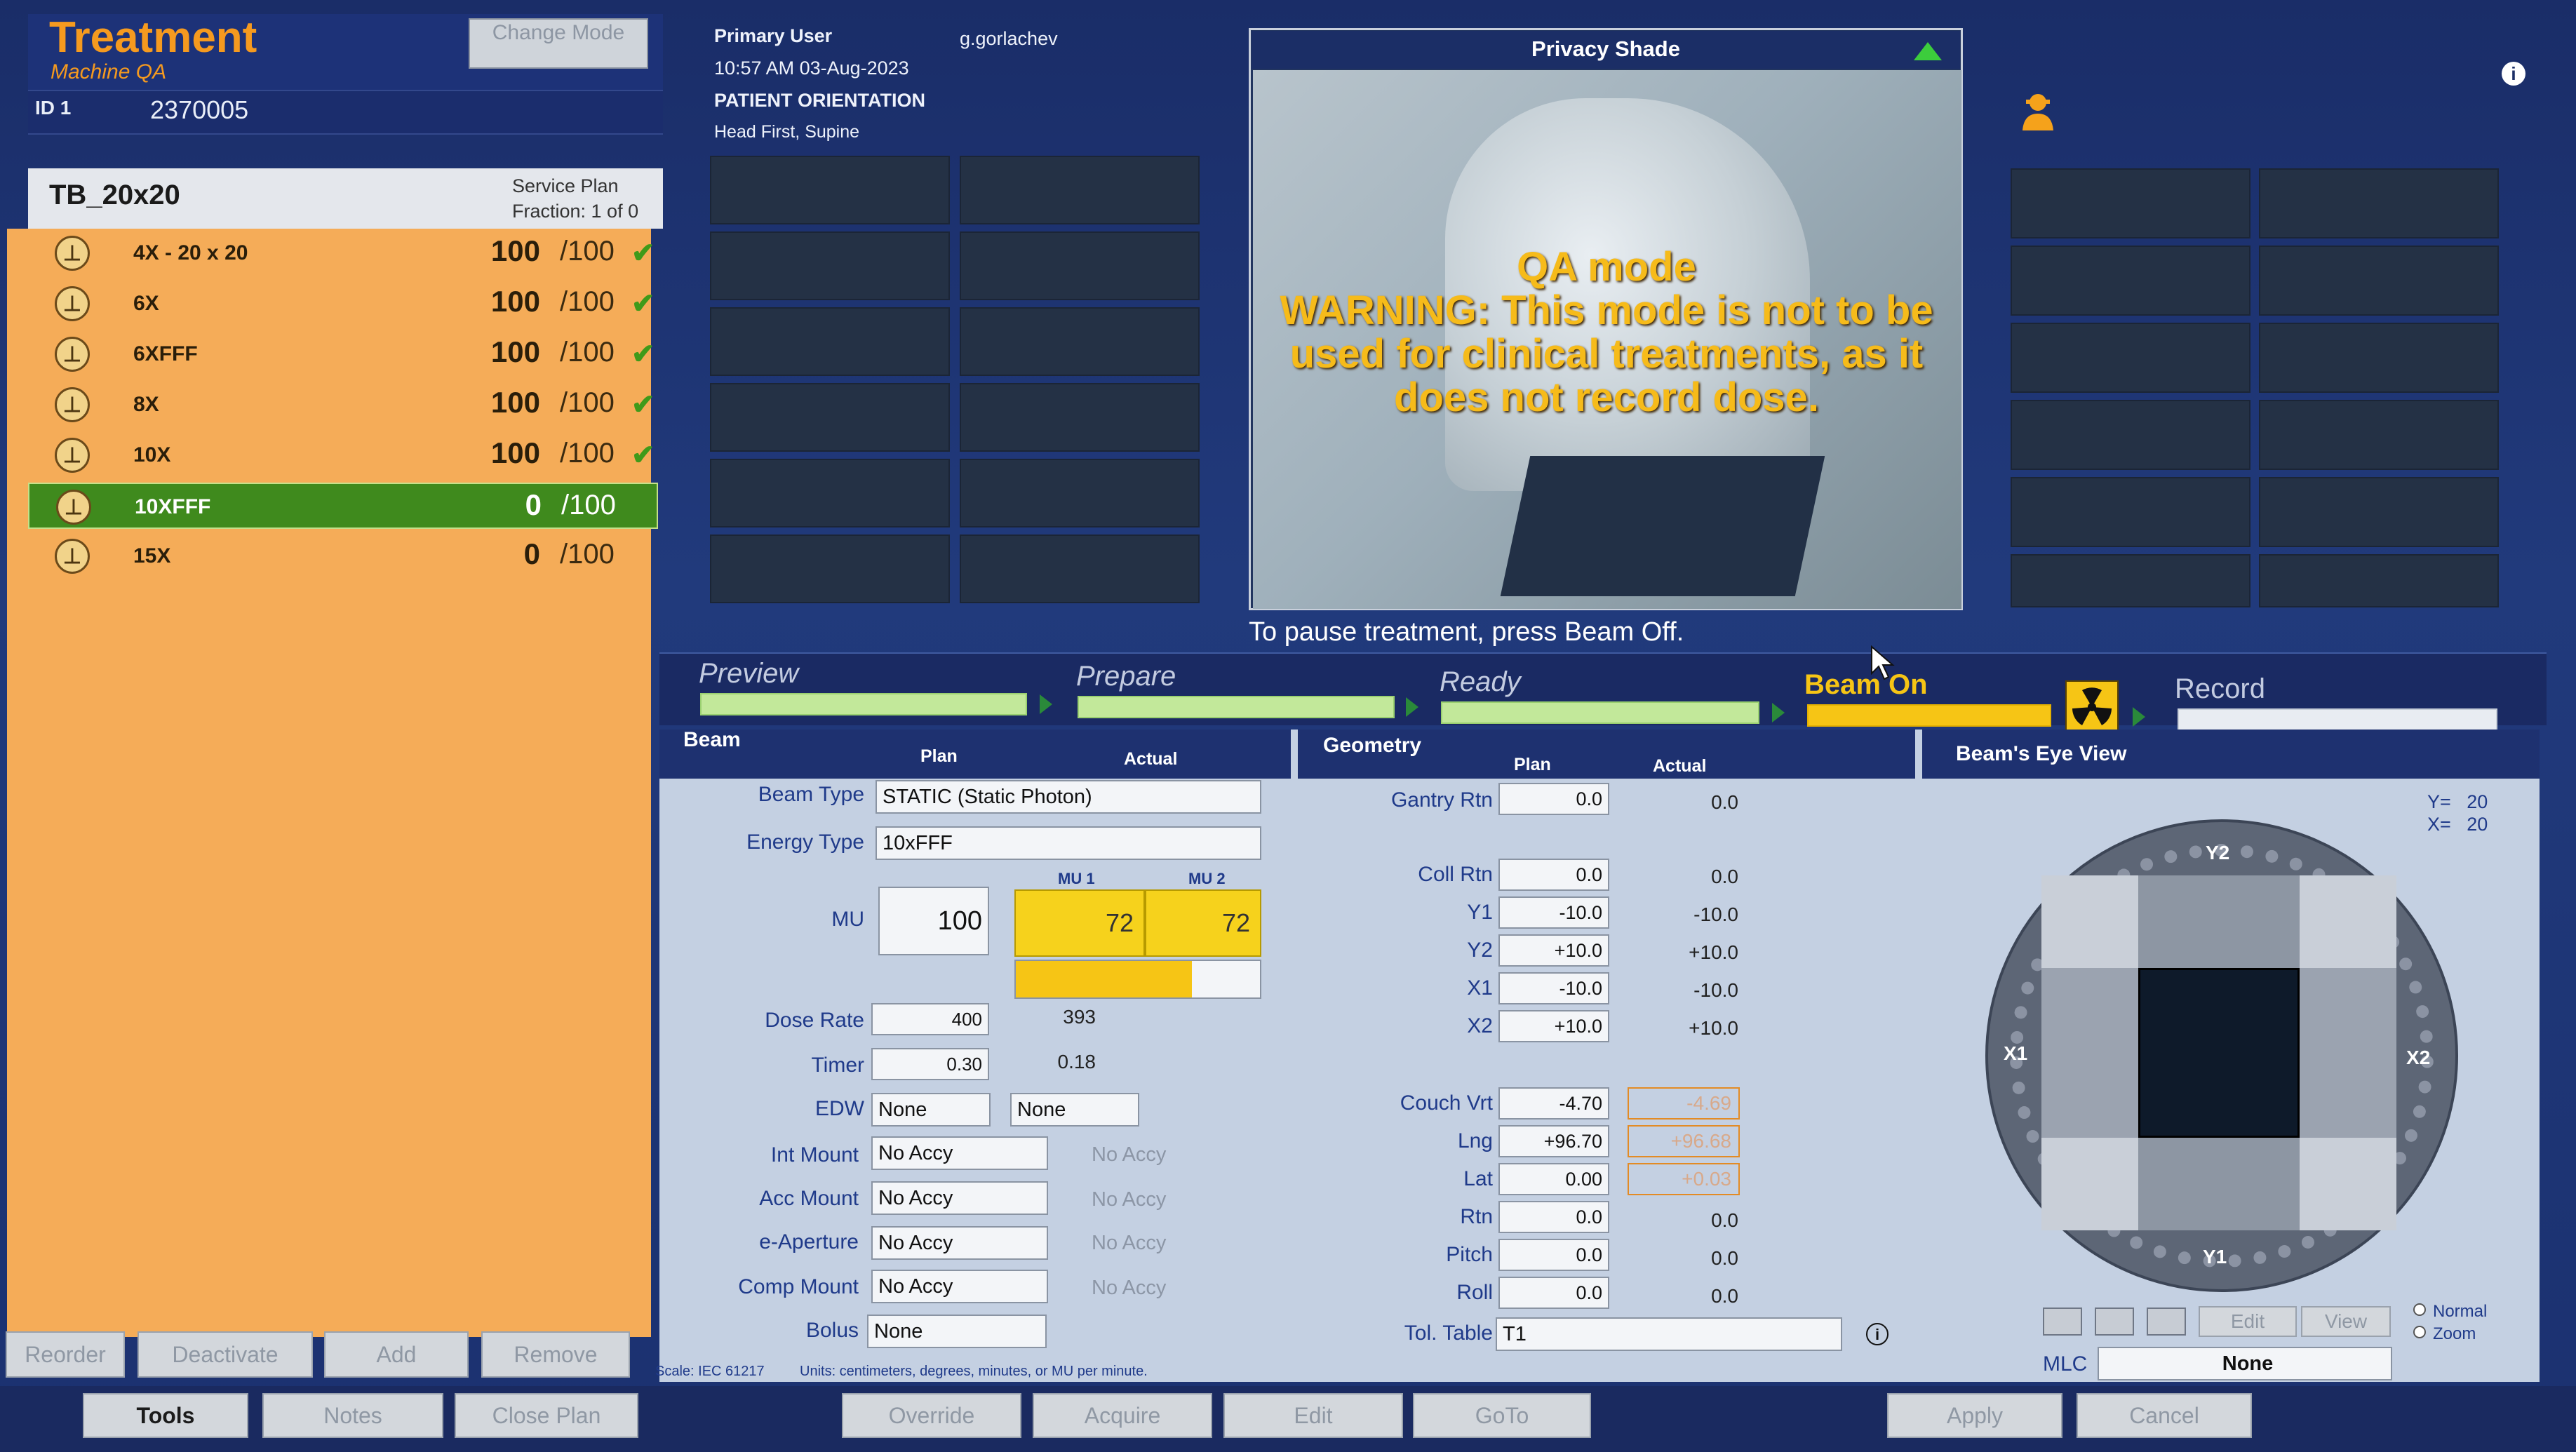  Describe the element at coordinates (2348, 922) in the screenshot. I see `jaw-corner` at that location.